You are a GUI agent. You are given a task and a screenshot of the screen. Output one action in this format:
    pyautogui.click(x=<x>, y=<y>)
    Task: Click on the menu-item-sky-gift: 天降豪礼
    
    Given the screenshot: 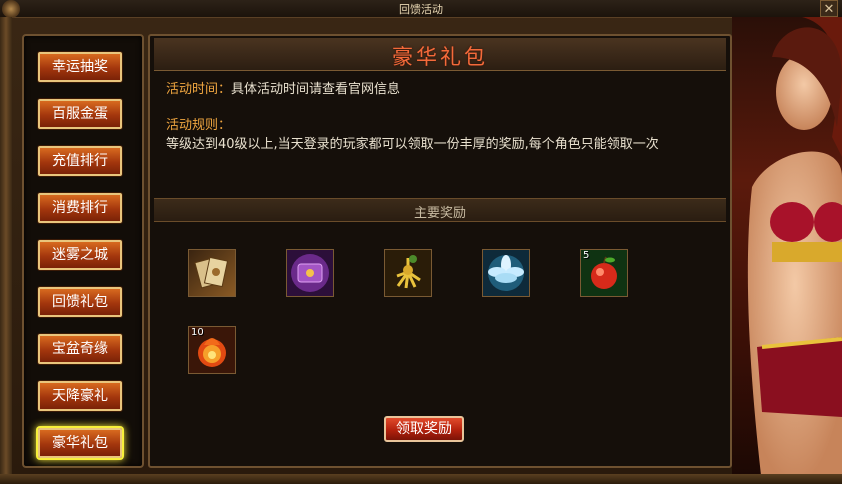 What is the action you would take?
    pyautogui.click(x=80, y=396)
    